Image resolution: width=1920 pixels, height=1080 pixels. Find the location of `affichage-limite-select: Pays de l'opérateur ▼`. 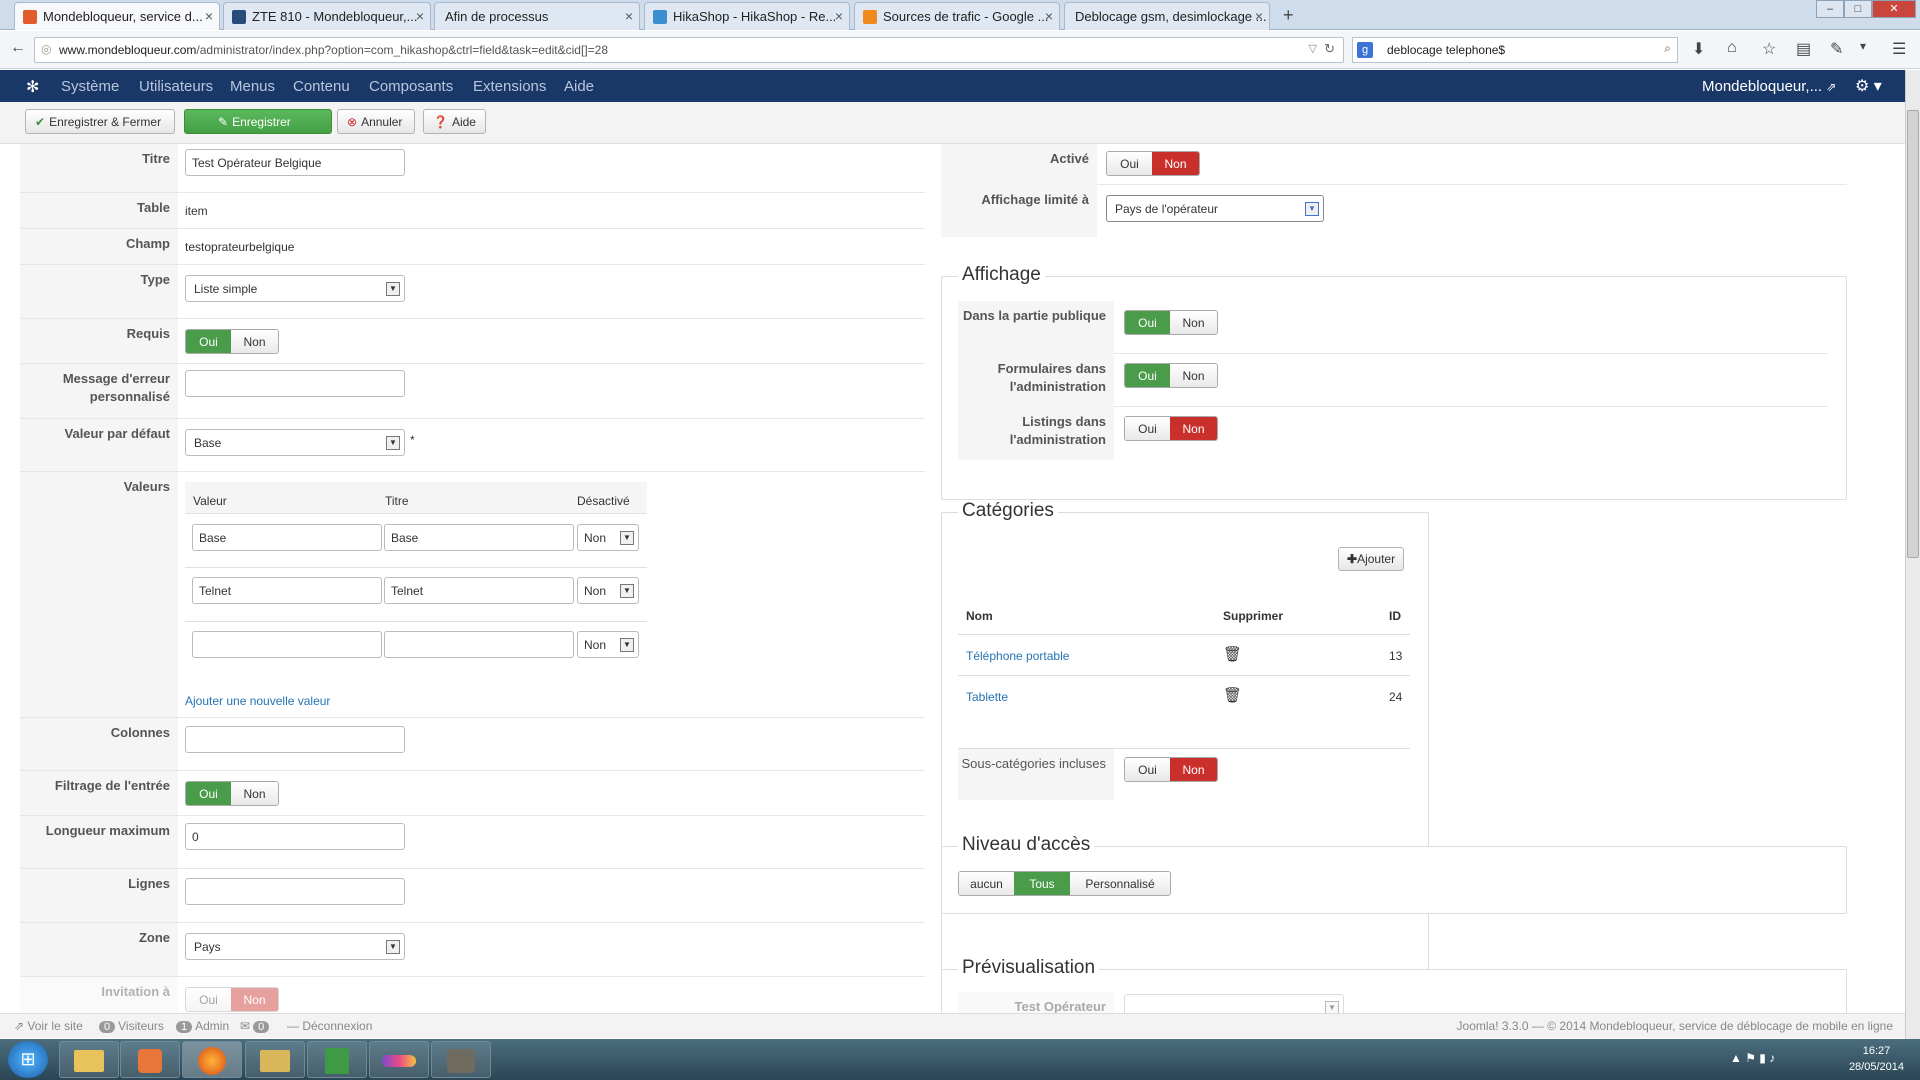

affichage-limite-select: Pays de l'opérateur ▼ is located at coordinates (1215, 208).